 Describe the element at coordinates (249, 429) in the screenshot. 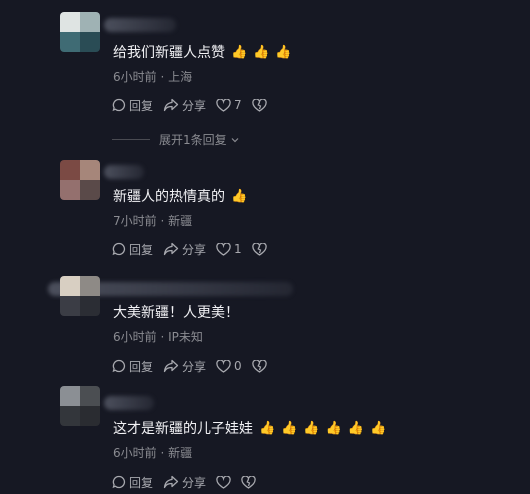

I see `comment-text: 这才是新疆的儿子娃娃 👍 👍 👍 👍 👍 👍` at that location.